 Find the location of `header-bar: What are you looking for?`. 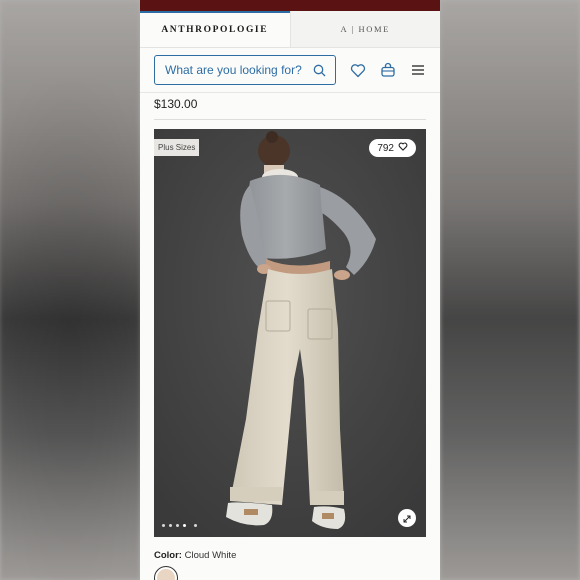

header-bar: What are you looking for? is located at coordinates (290, 70).